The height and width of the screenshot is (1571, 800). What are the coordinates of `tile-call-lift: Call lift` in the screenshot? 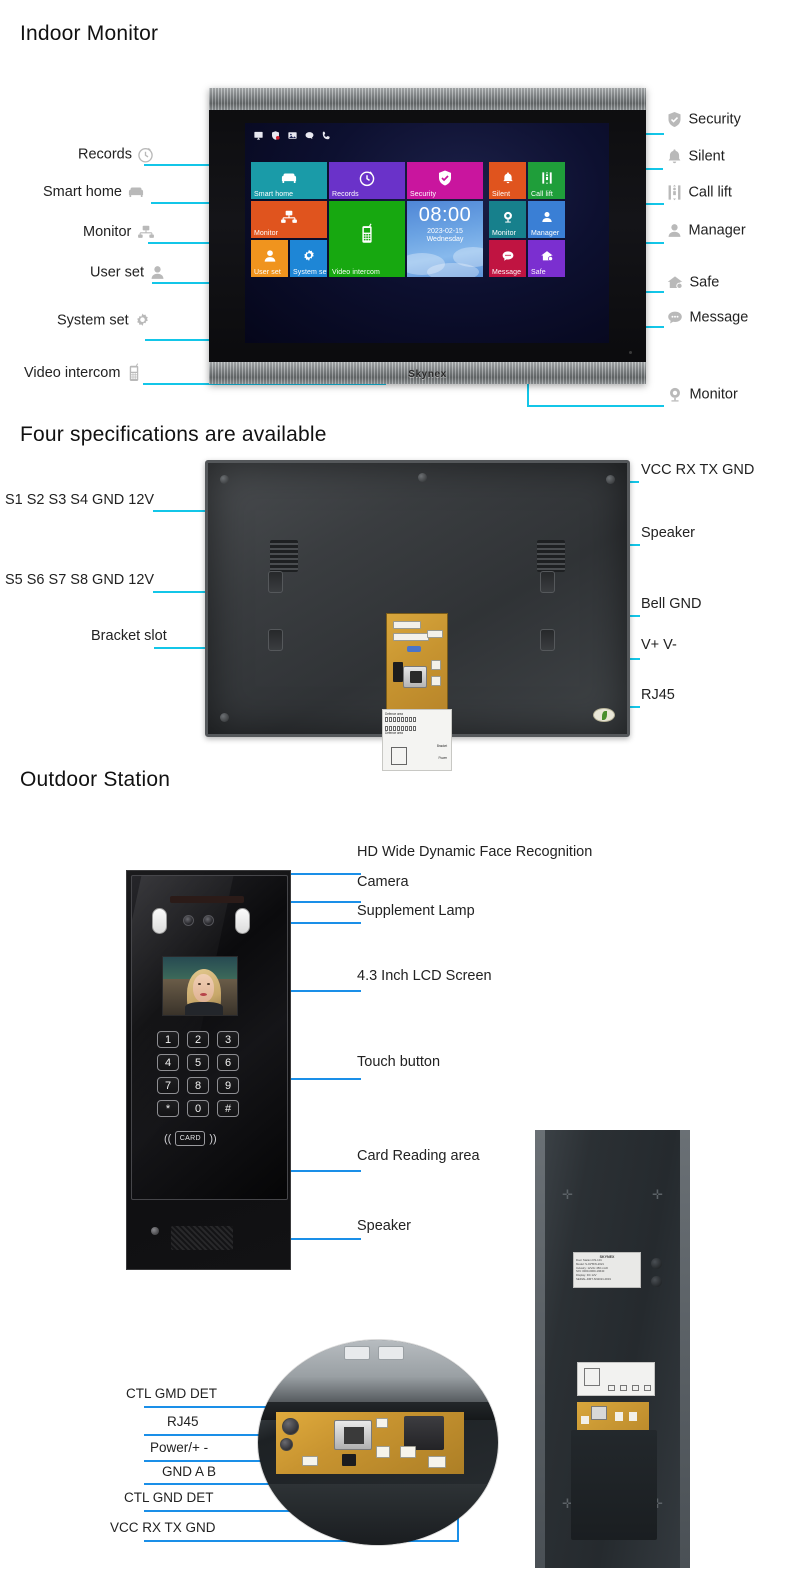 It's located at (546, 180).